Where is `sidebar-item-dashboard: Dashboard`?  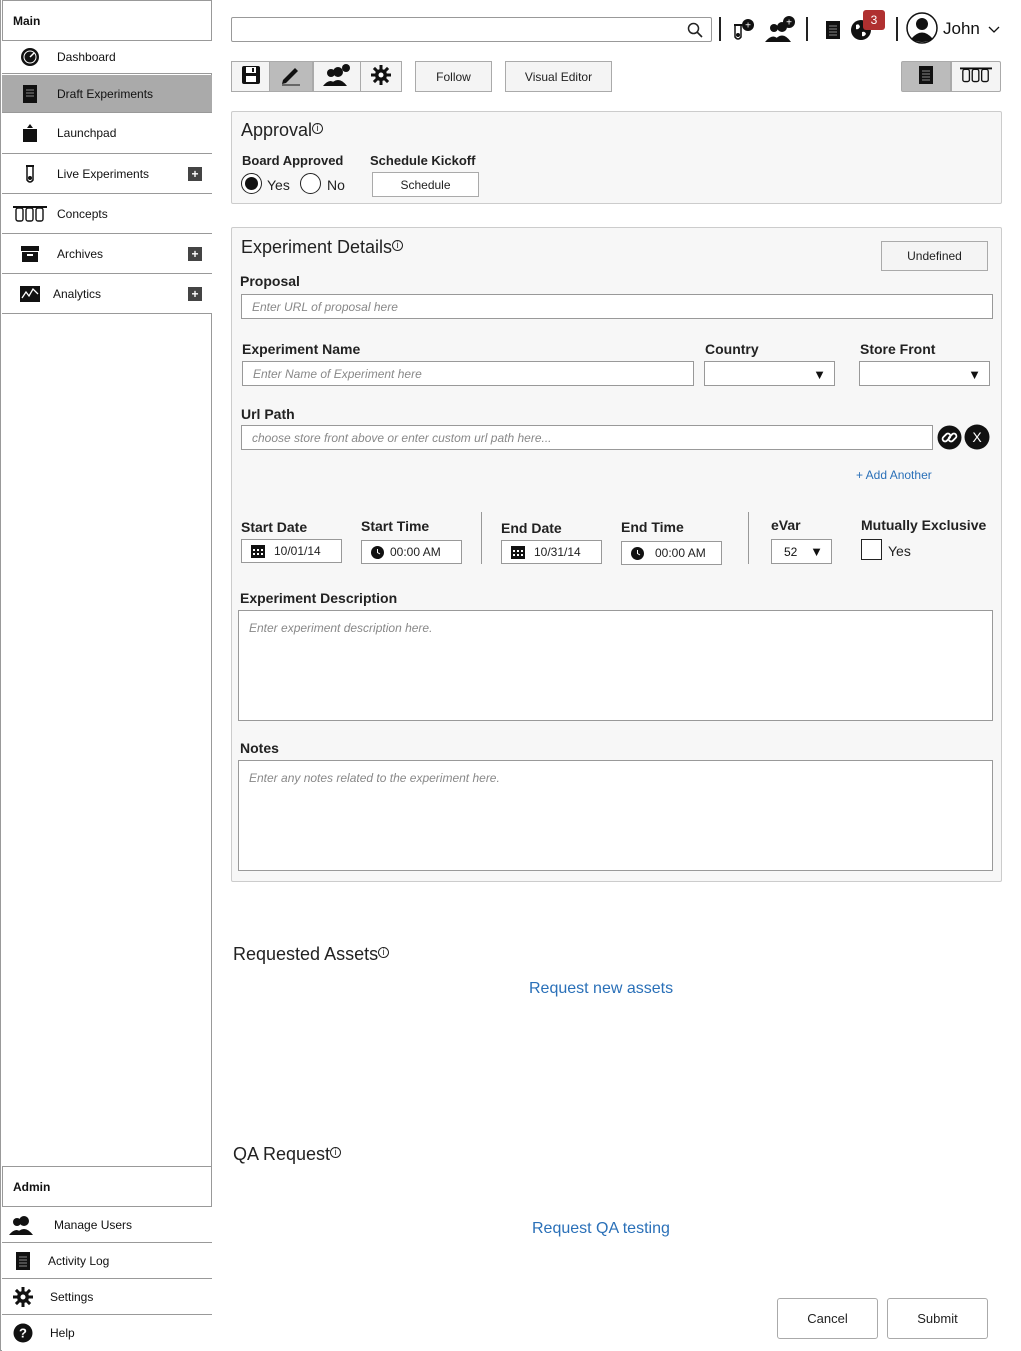 sidebar-item-dashboard: Dashboard is located at coordinates (107, 57).